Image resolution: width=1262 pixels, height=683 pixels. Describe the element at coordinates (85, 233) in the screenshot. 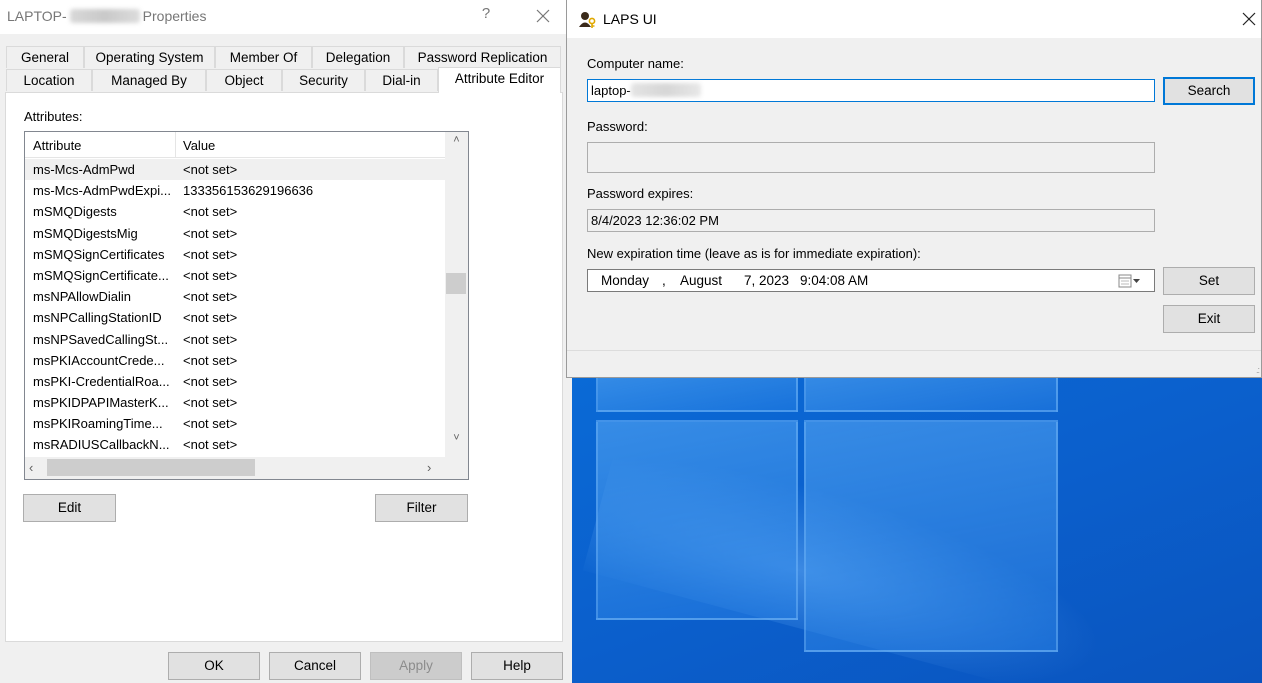

I see `attribute-name: mSMQDigestsMig` at that location.